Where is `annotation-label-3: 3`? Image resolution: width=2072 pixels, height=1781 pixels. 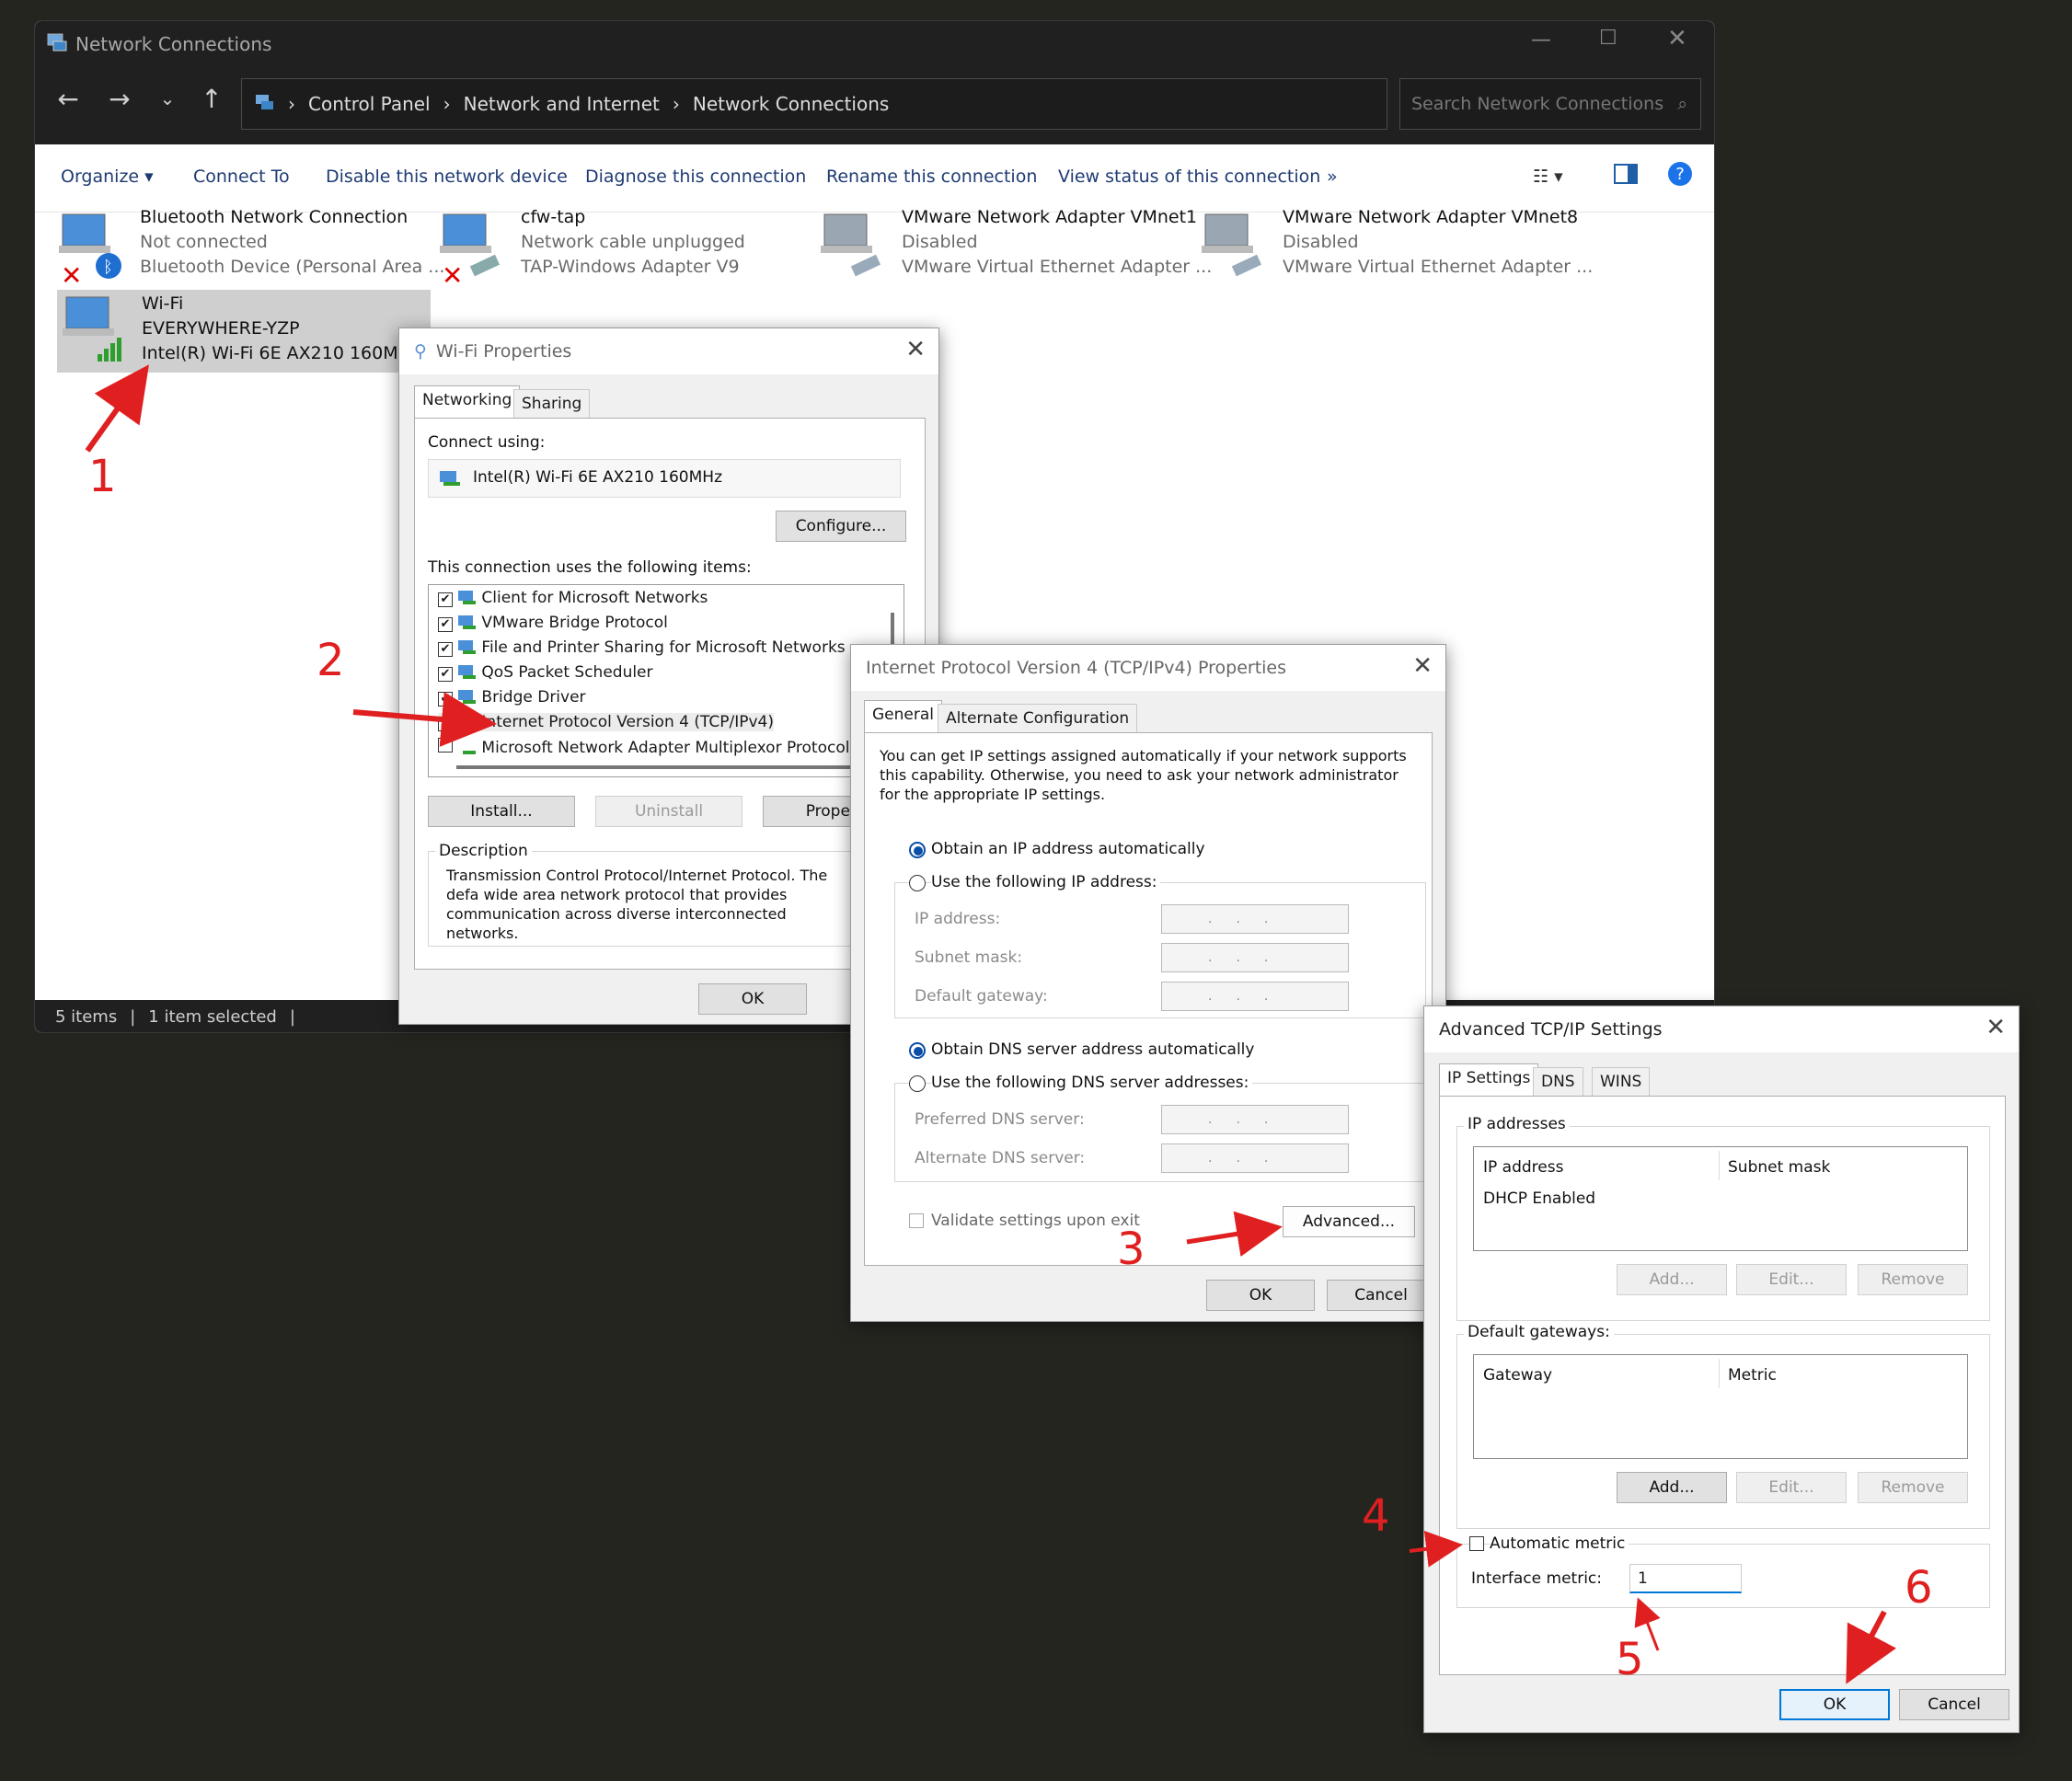
annotation-label-3: 3 is located at coordinates (1131, 1249).